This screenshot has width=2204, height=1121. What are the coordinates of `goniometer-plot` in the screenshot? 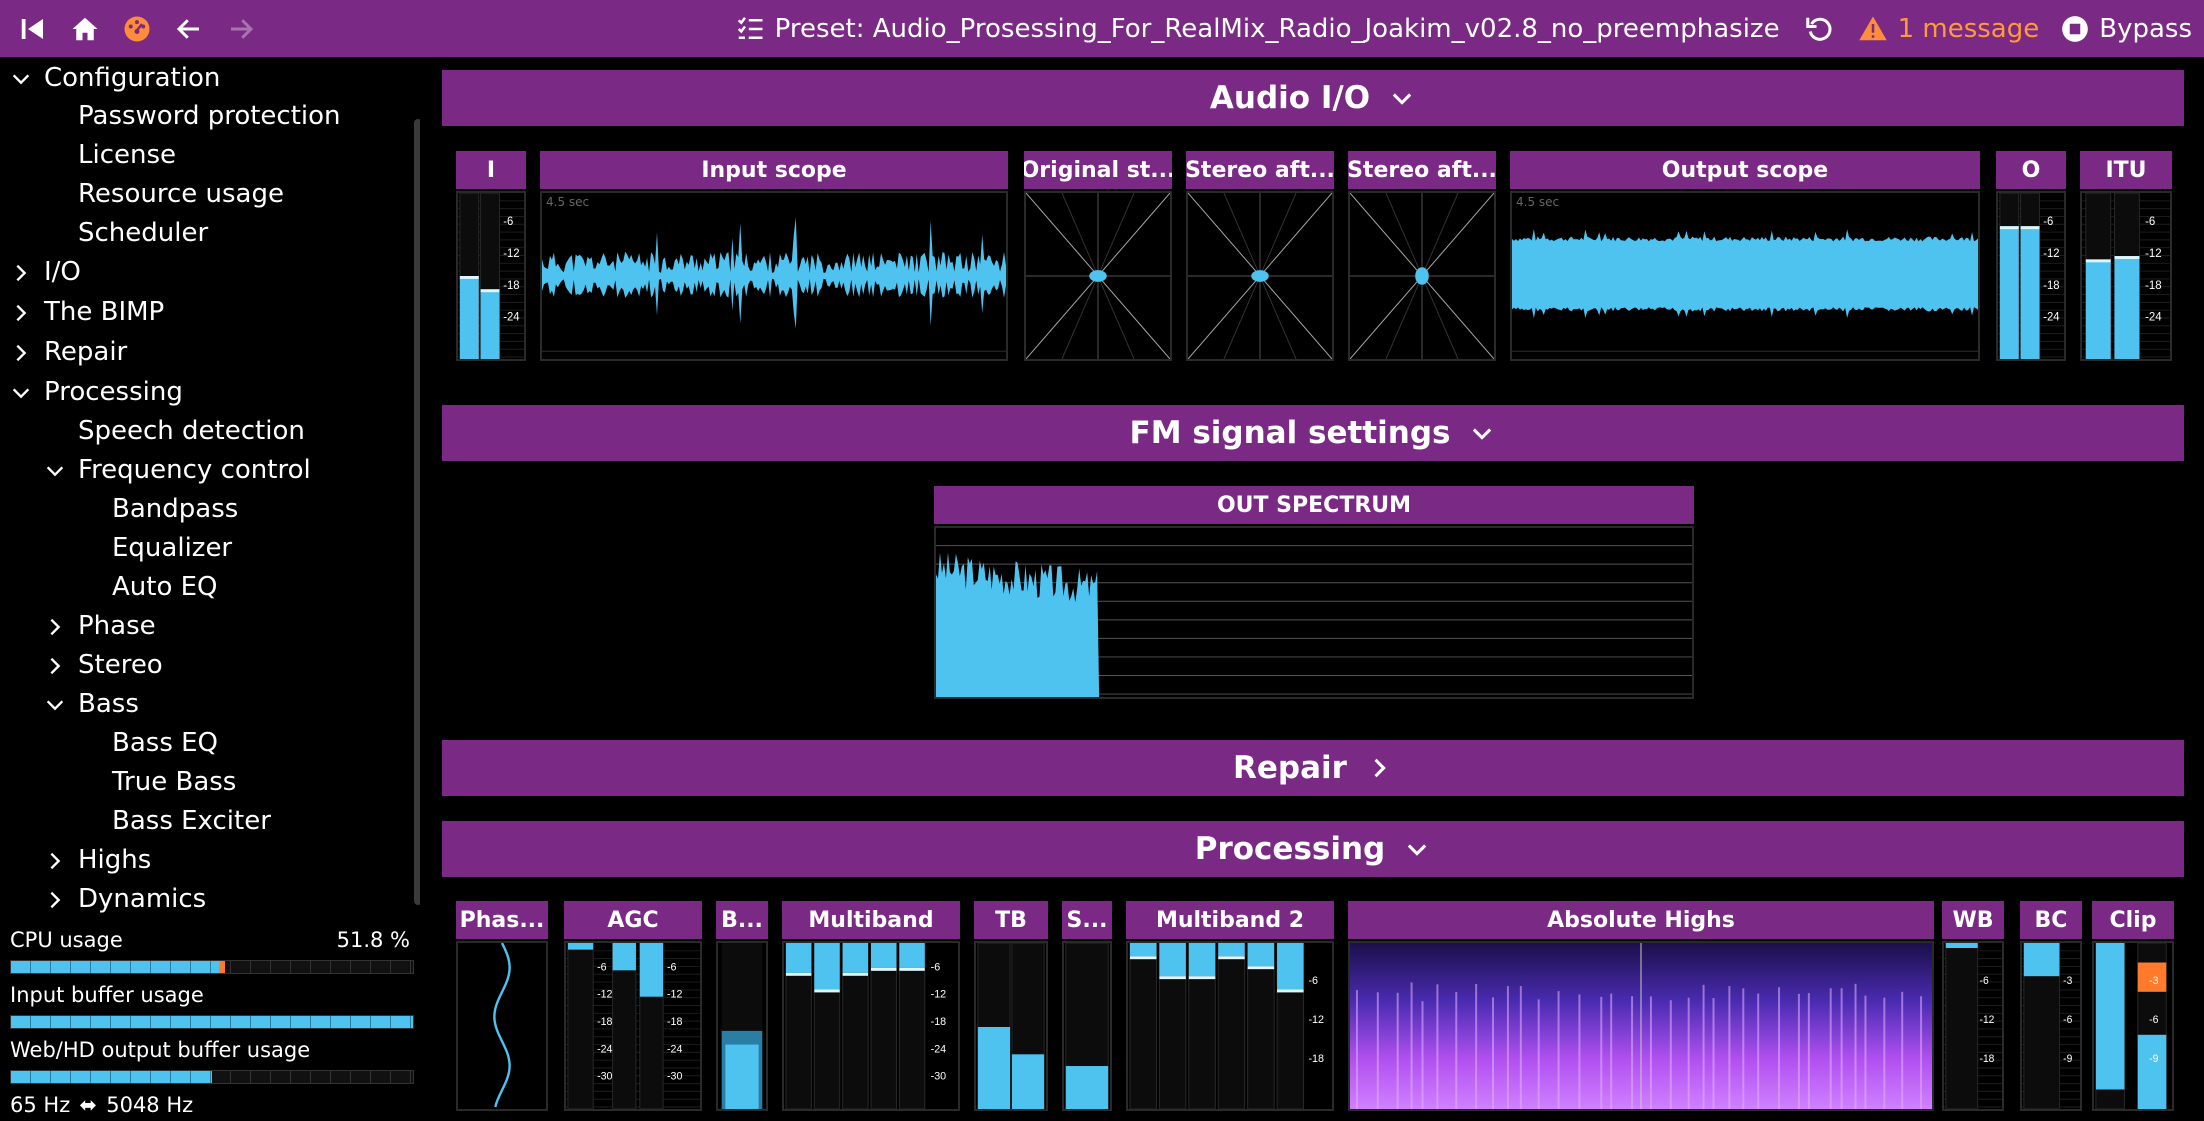 It's located at (1098, 276).